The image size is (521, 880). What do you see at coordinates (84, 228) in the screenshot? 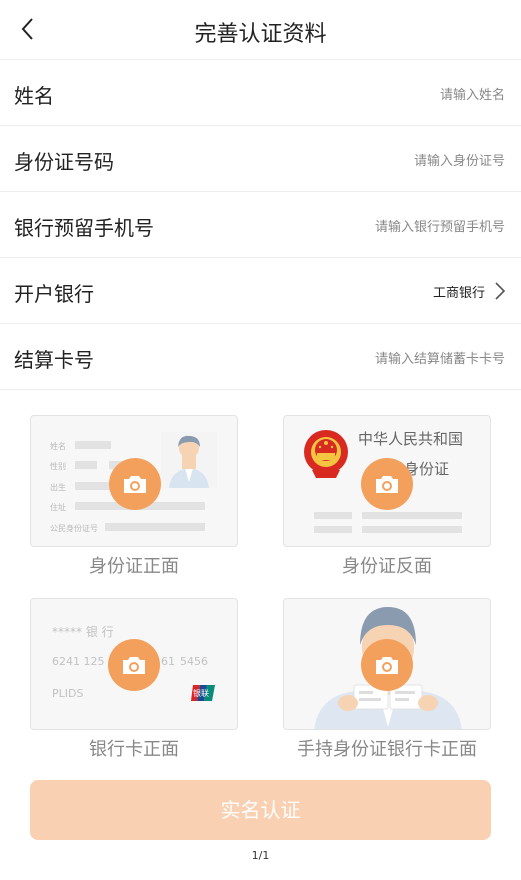
I see `phone-label: 银行预留手机号` at bounding box center [84, 228].